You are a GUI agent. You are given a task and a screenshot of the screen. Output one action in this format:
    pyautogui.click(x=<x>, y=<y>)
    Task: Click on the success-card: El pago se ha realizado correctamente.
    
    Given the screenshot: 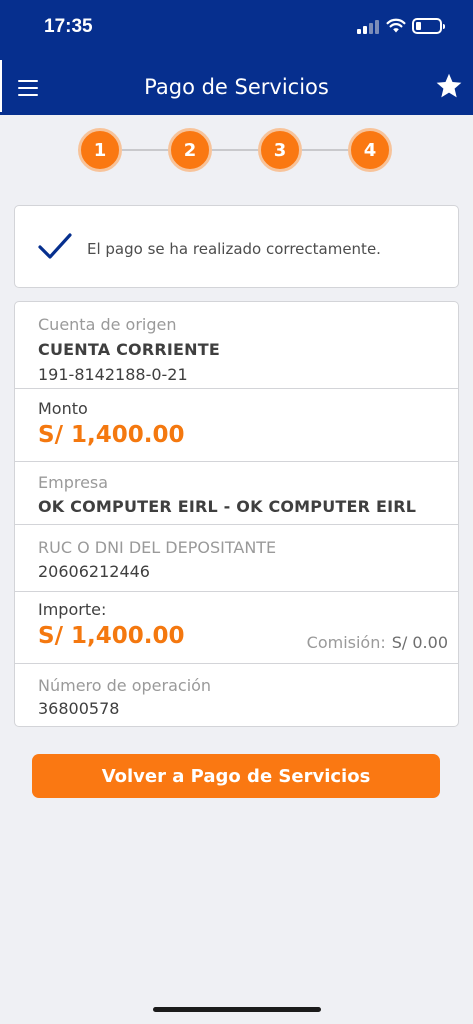 What is the action you would take?
    pyautogui.click(x=236, y=246)
    